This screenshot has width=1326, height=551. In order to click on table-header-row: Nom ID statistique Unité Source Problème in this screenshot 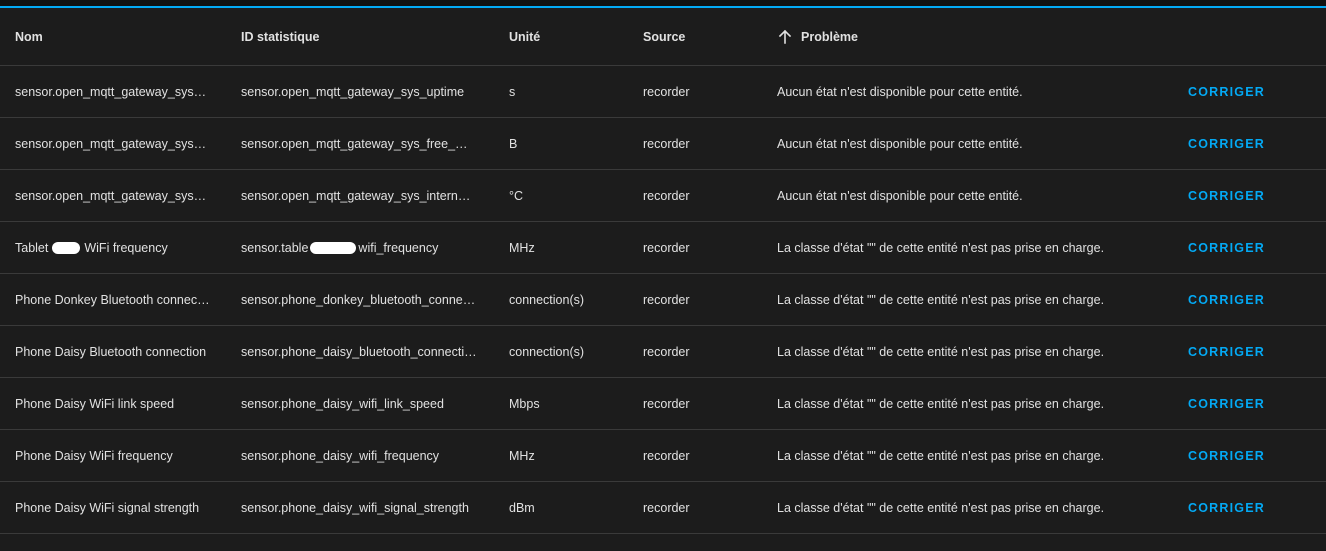, I will do `click(663, 37)`.